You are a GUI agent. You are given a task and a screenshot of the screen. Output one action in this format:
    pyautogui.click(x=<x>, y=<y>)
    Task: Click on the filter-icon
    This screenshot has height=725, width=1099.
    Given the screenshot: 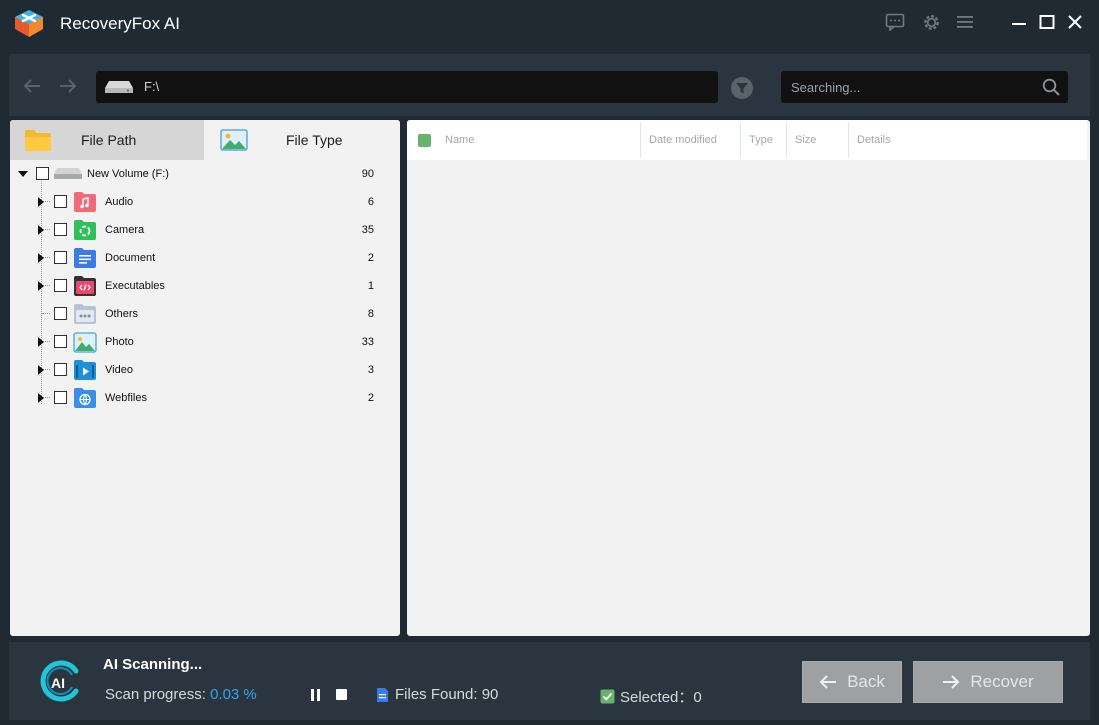 What is the action you would take?
    pyautogui.click(x=742, y=88)
    